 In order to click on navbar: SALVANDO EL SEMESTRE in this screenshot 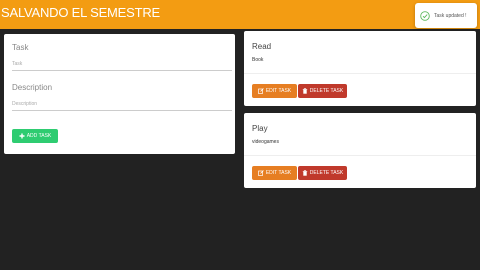, I will do `click(240, 14)`.